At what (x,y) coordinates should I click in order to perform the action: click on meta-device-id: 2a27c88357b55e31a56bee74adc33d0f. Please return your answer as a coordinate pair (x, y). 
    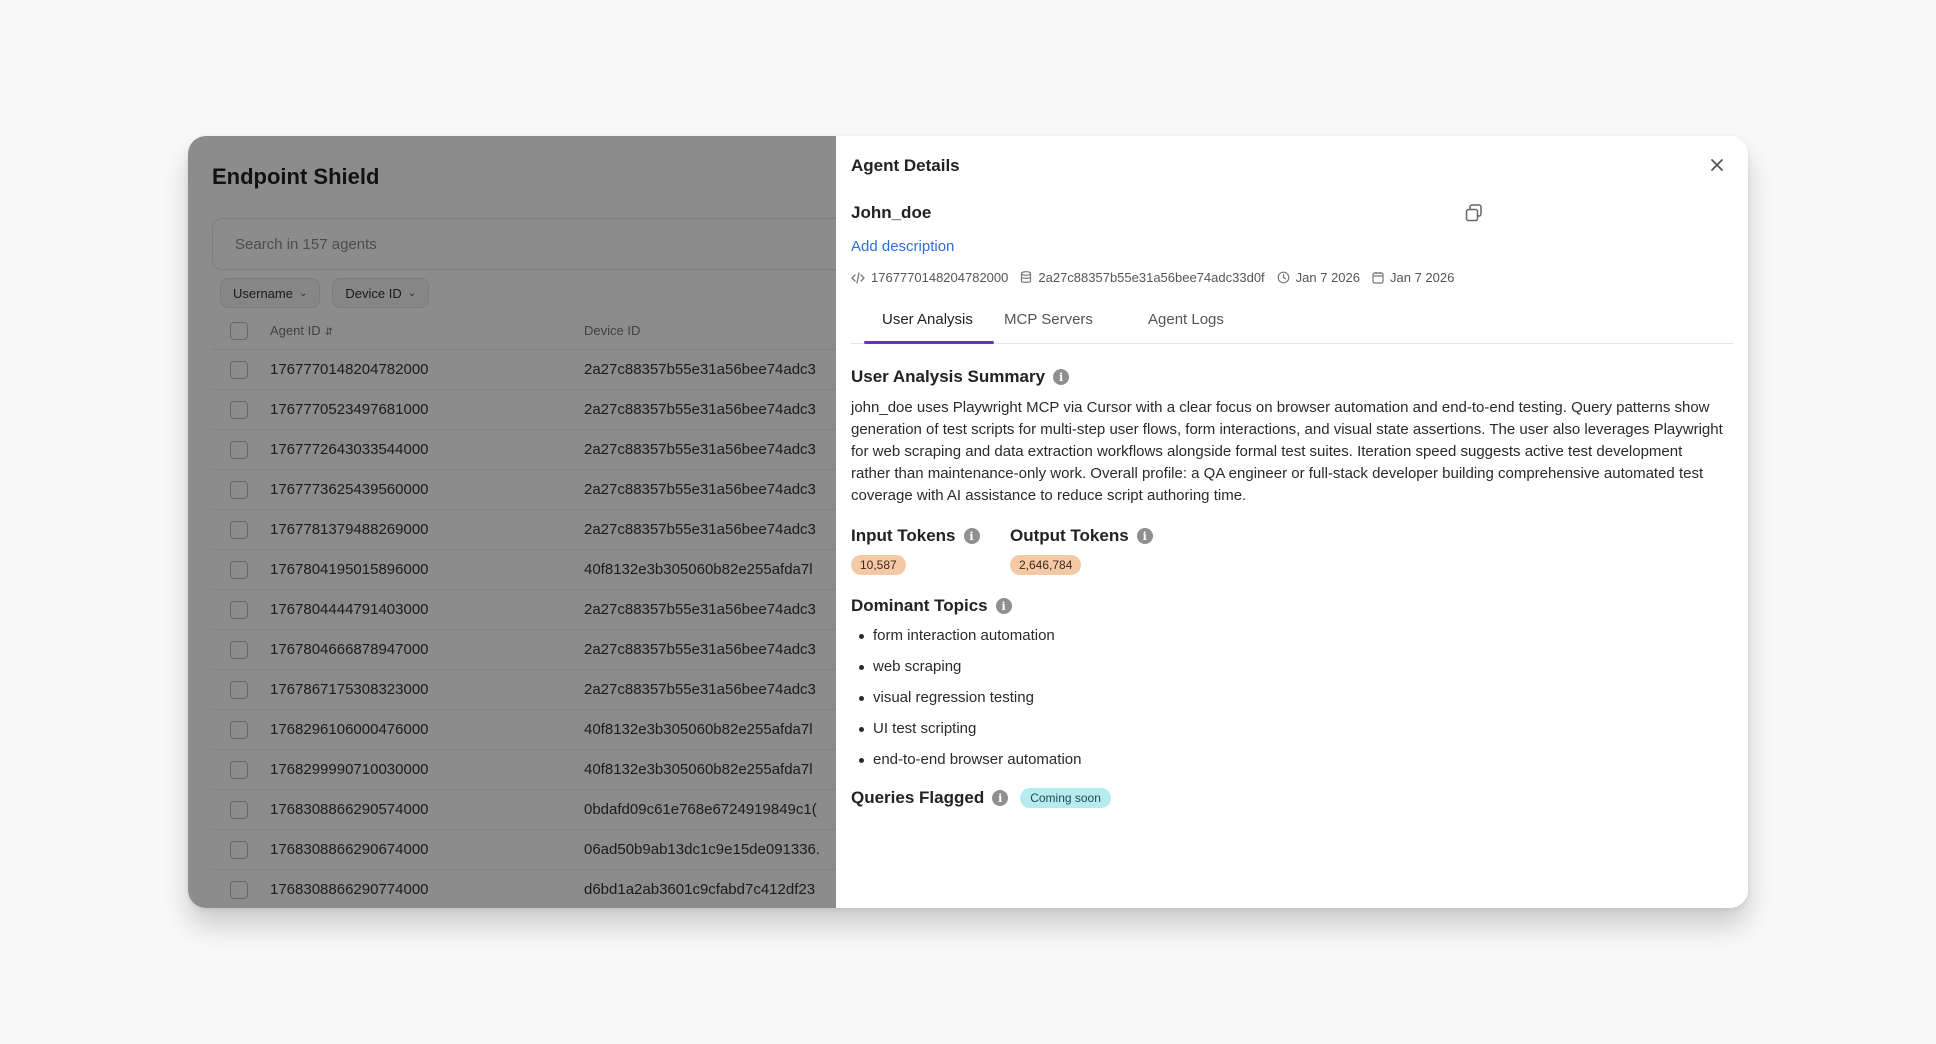
    Looking at the image, I should click on (1142, 277).